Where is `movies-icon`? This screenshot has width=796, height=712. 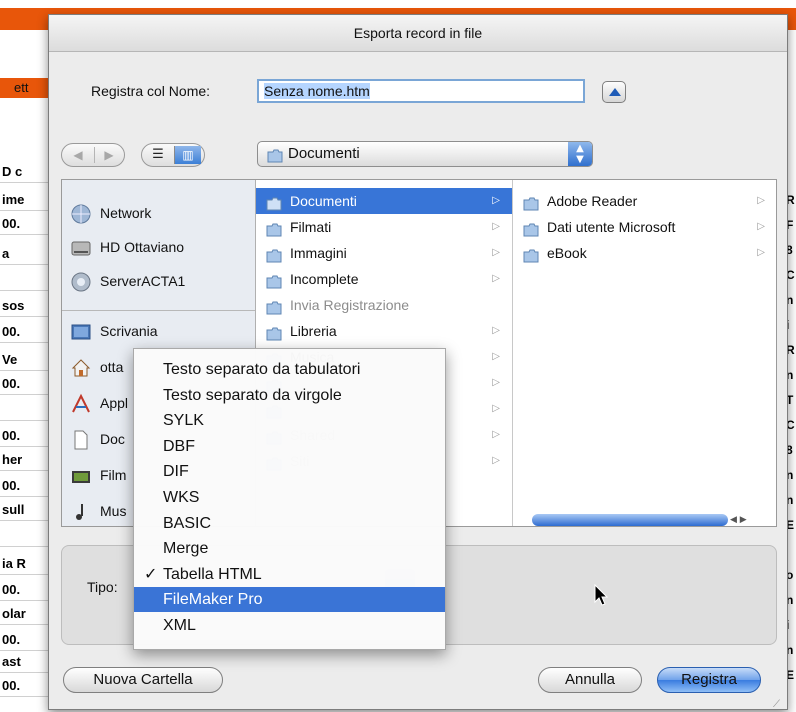 movies-icon is located at coordinates (81, 476).